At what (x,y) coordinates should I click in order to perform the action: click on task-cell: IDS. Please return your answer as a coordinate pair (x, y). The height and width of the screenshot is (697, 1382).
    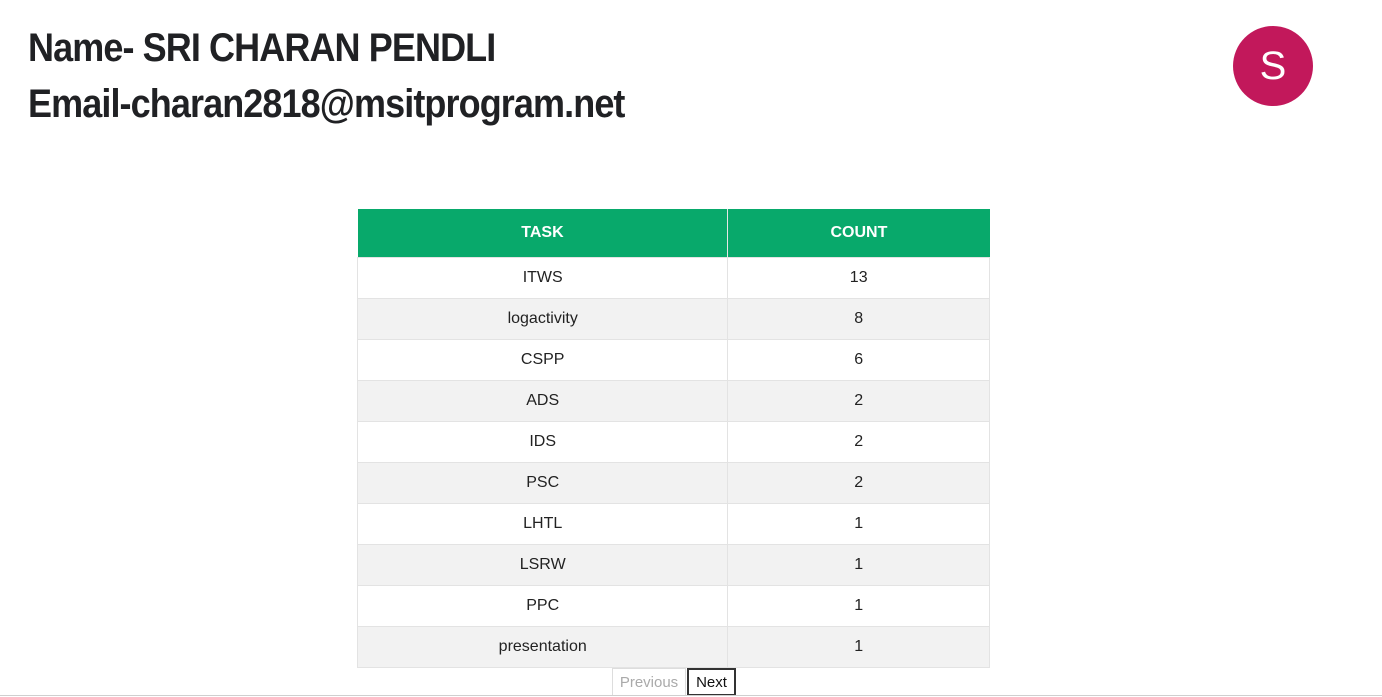
    Looking at the image, I should click on (542, 442).